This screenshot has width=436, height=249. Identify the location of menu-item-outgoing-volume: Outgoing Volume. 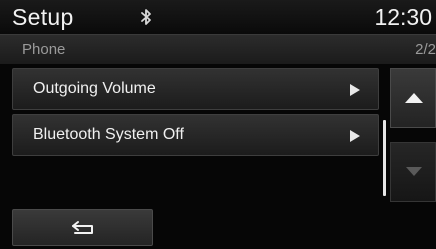
(195, 89).